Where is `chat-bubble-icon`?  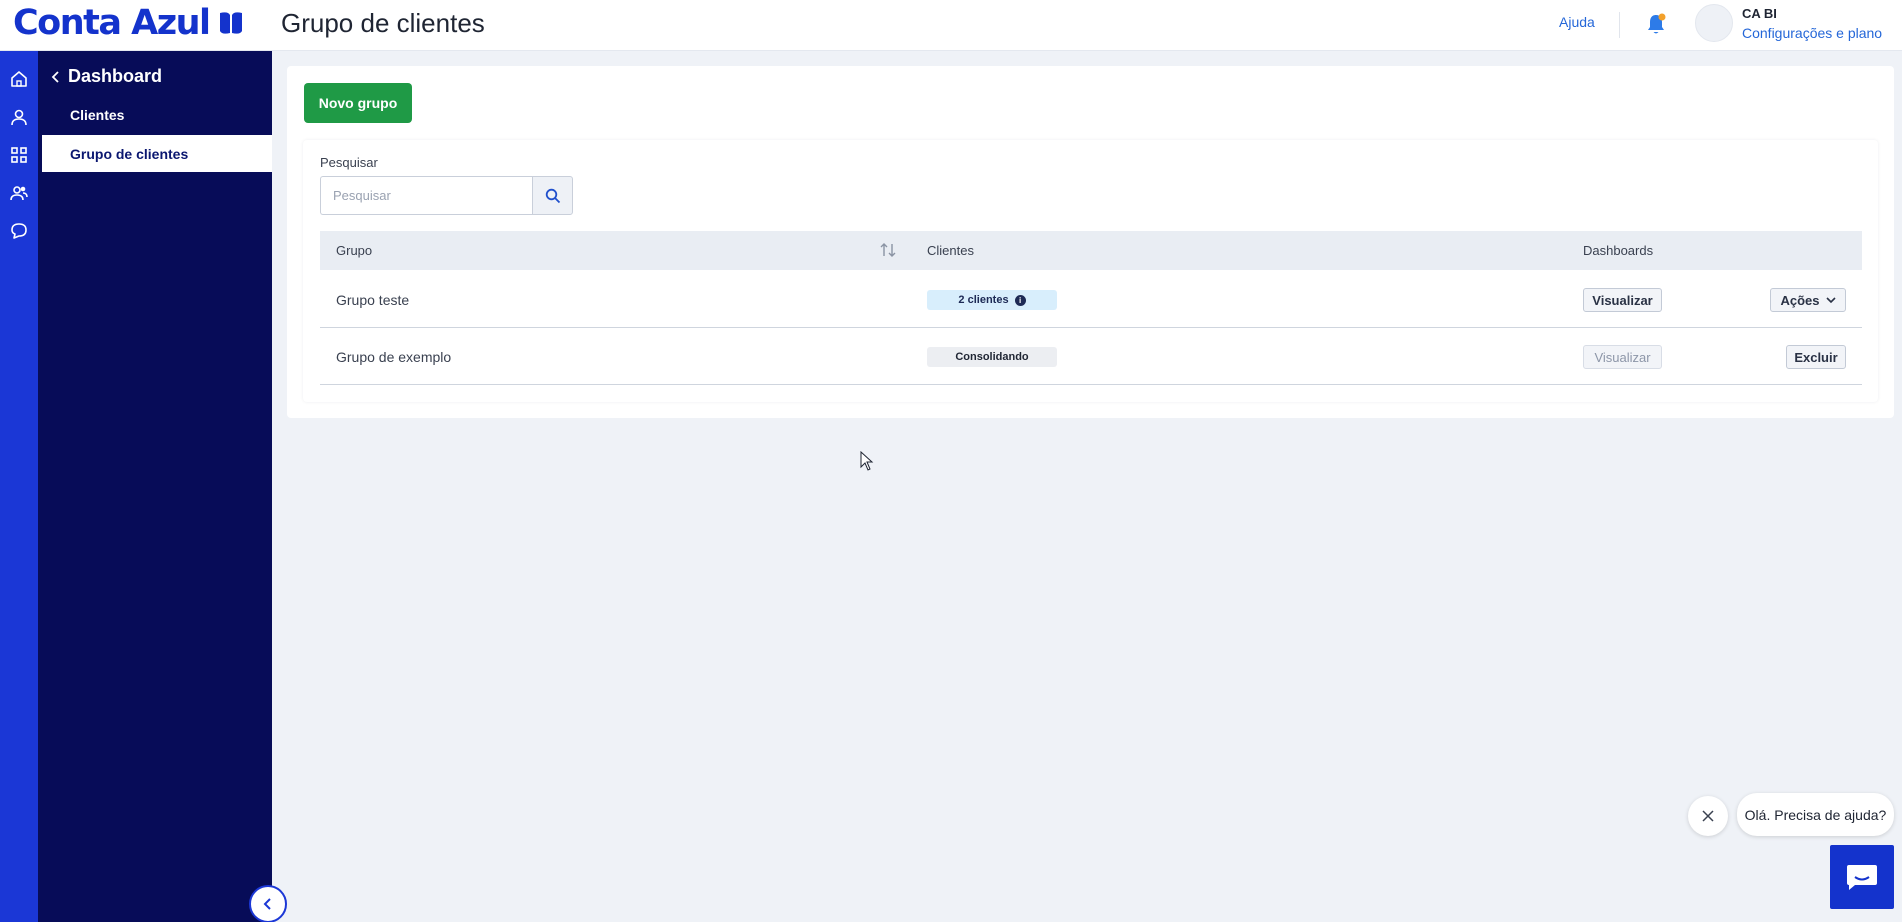 chat-bubble-icon is located at coordinates (1862, 877).